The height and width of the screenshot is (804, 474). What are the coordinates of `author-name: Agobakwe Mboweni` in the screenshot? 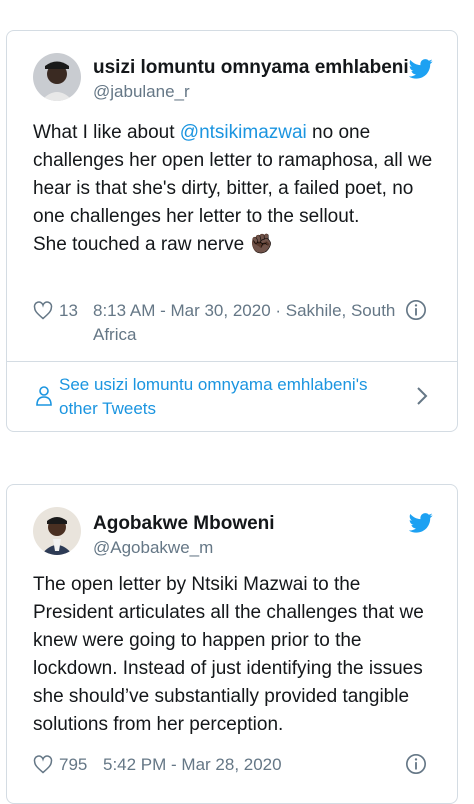 It's located at (184, 524).